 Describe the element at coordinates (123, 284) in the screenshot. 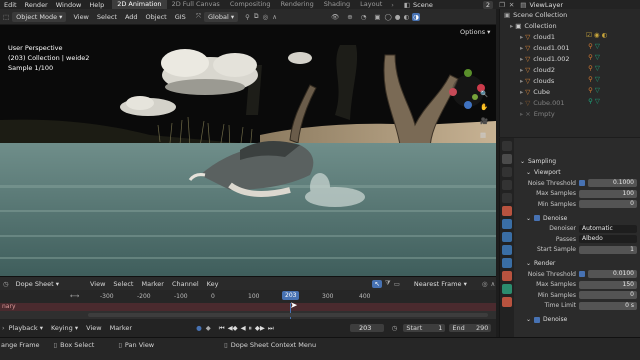

I see `dopesheet-menu-select: Select` at that location.